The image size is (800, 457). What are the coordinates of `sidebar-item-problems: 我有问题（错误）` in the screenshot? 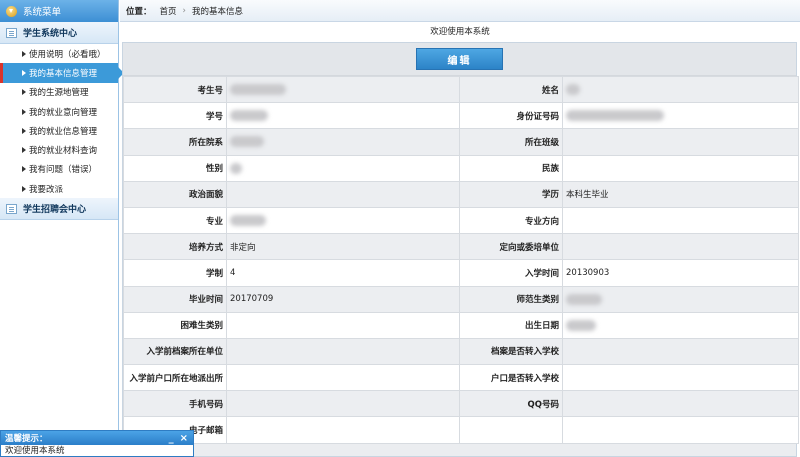 It's located at (59, 169).